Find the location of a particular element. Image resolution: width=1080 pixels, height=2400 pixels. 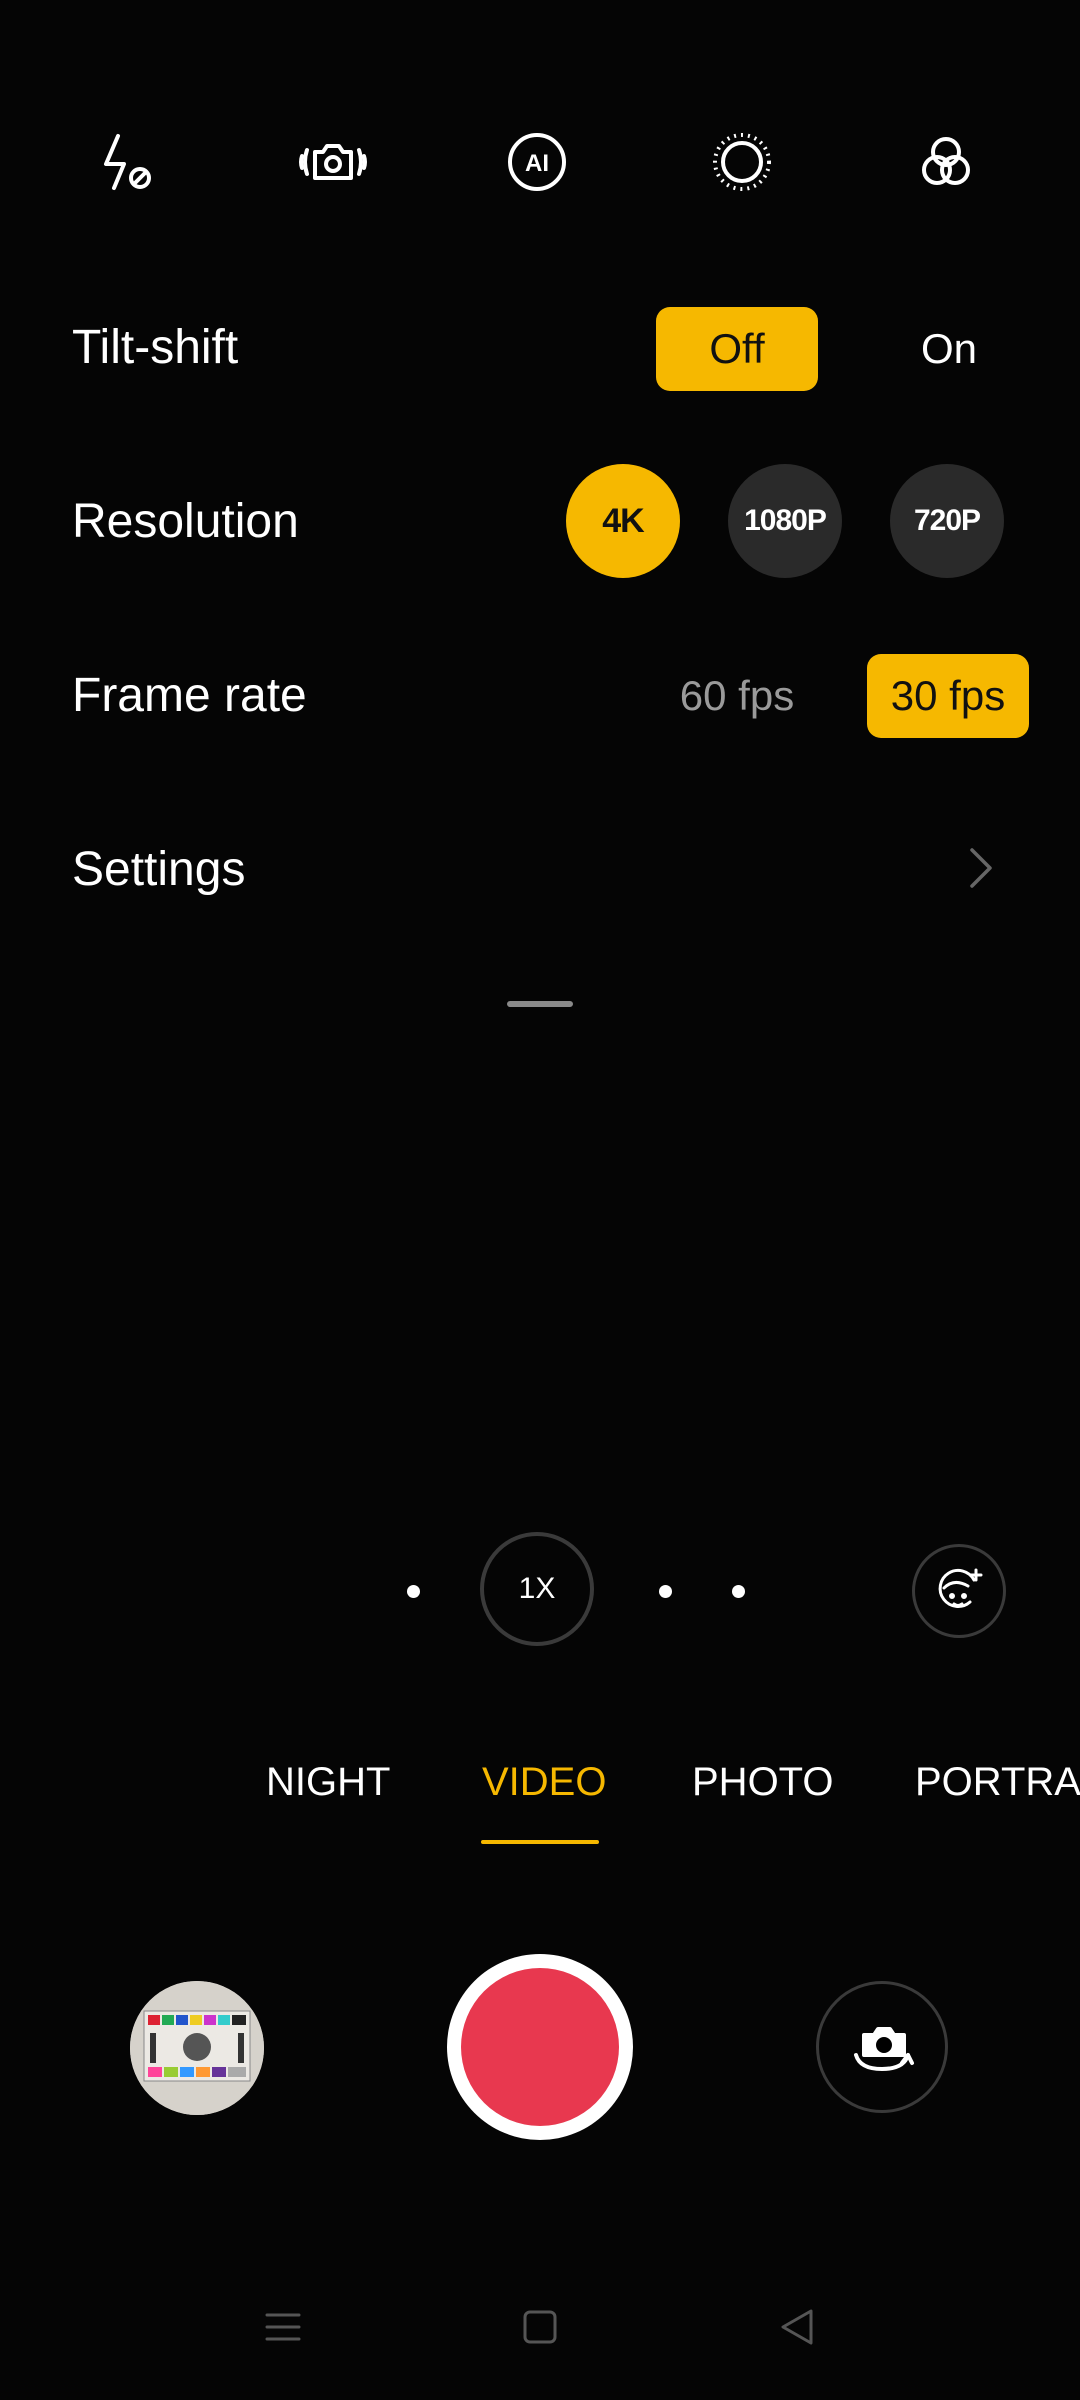

tilt-shift-label: Tilt-shift is located at coordinates (155, 347).